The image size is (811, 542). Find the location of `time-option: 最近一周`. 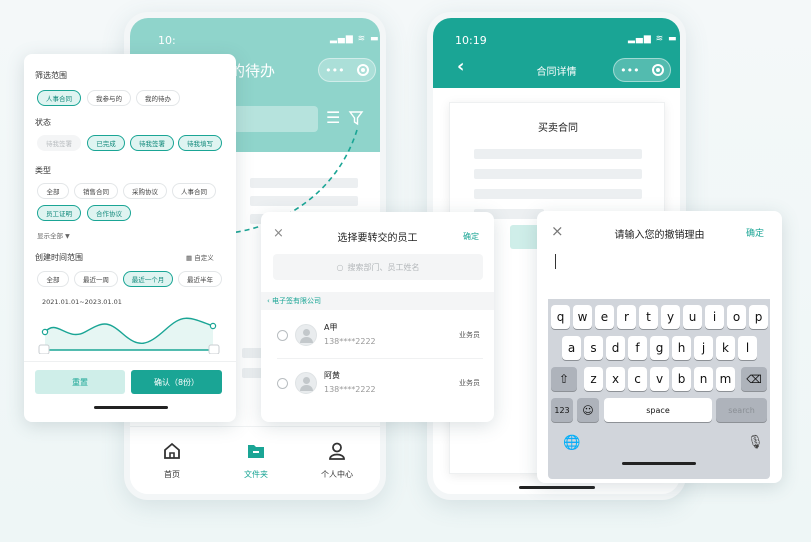

time-option: 最近一周 is located at coordinates (96, 279).